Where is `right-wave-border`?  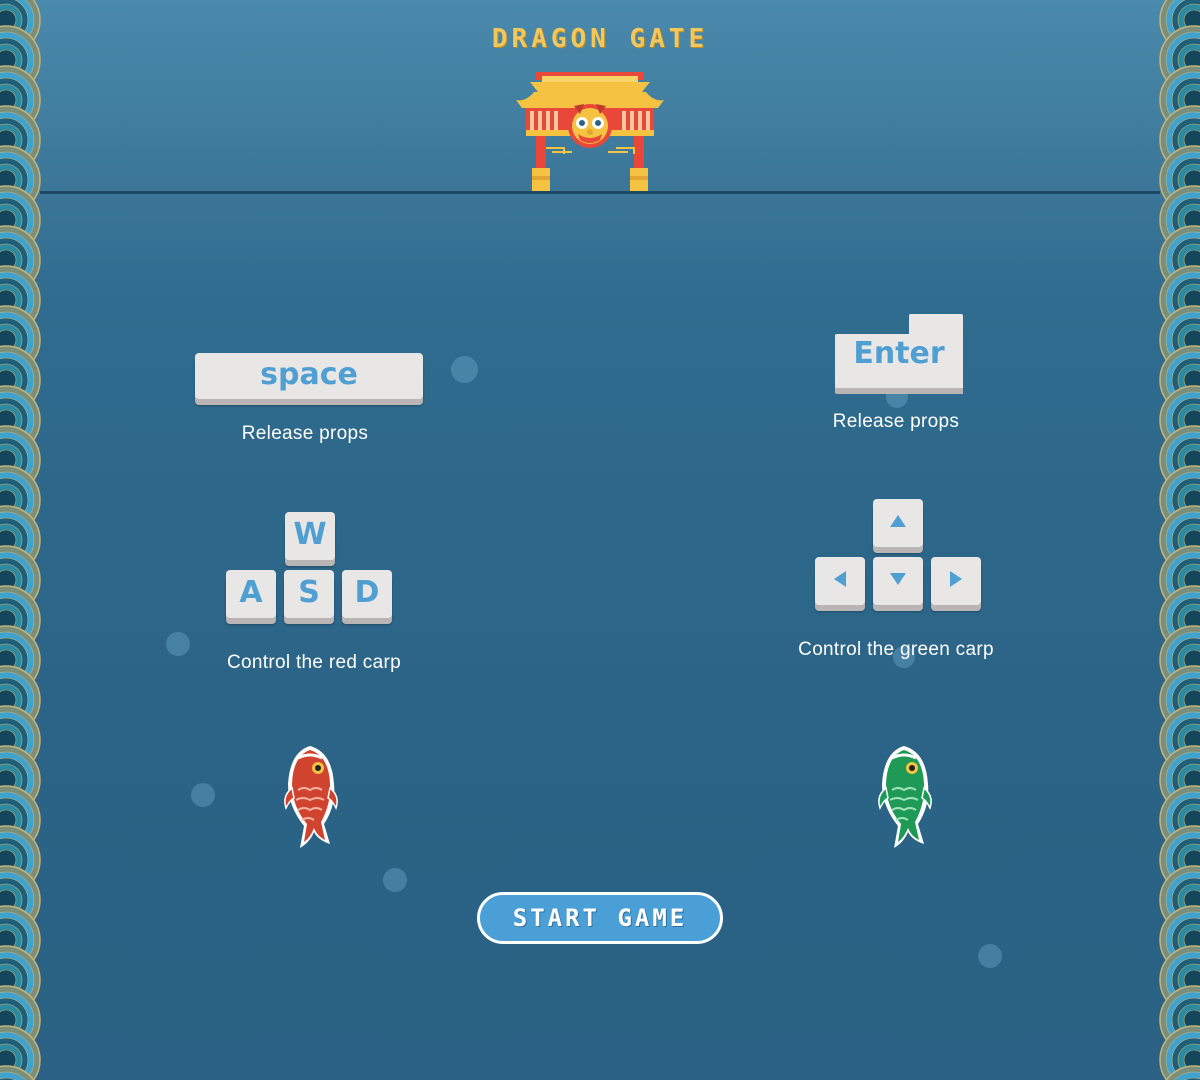
right-wave-border is located at coordinates (1176, 540).